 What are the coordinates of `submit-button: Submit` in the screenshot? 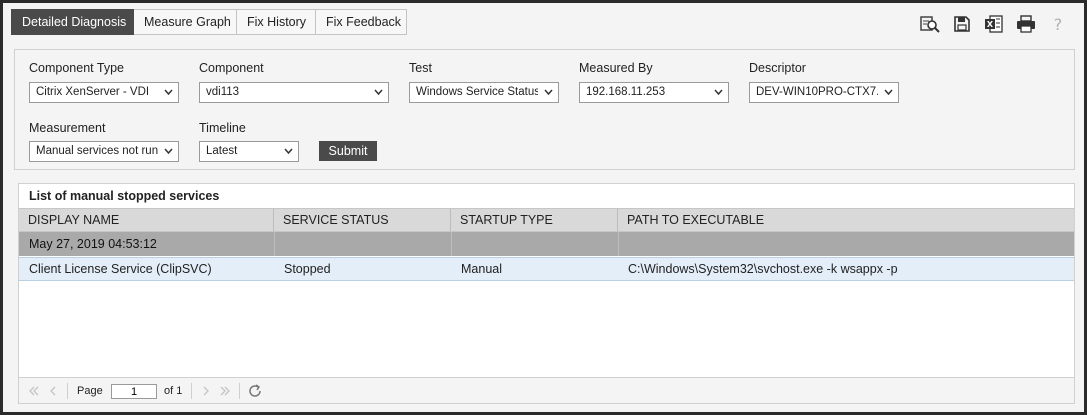 It's located at (348, 151).